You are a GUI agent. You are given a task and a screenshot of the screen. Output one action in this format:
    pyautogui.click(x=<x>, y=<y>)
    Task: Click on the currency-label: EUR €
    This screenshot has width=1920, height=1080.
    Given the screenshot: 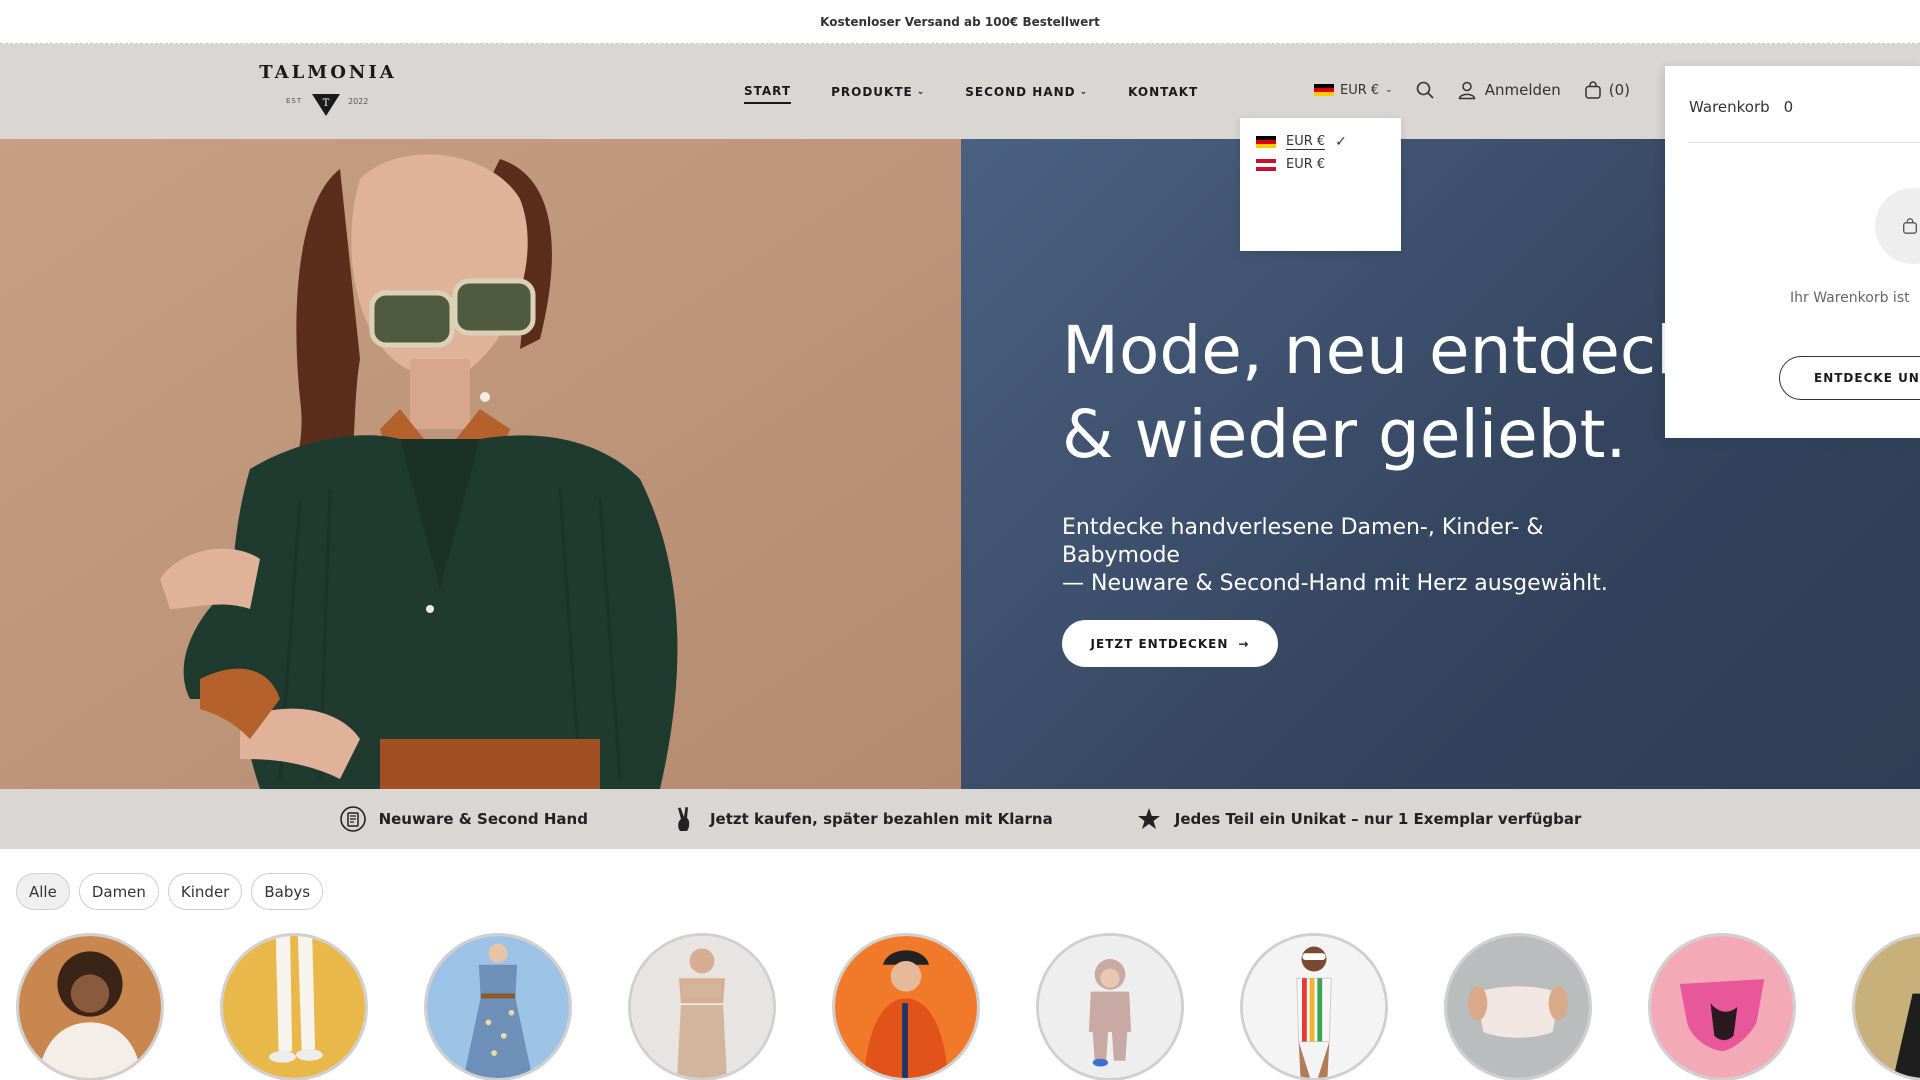 What is the action you would take?
    pyautogui.click(x=1360, y=90)
    